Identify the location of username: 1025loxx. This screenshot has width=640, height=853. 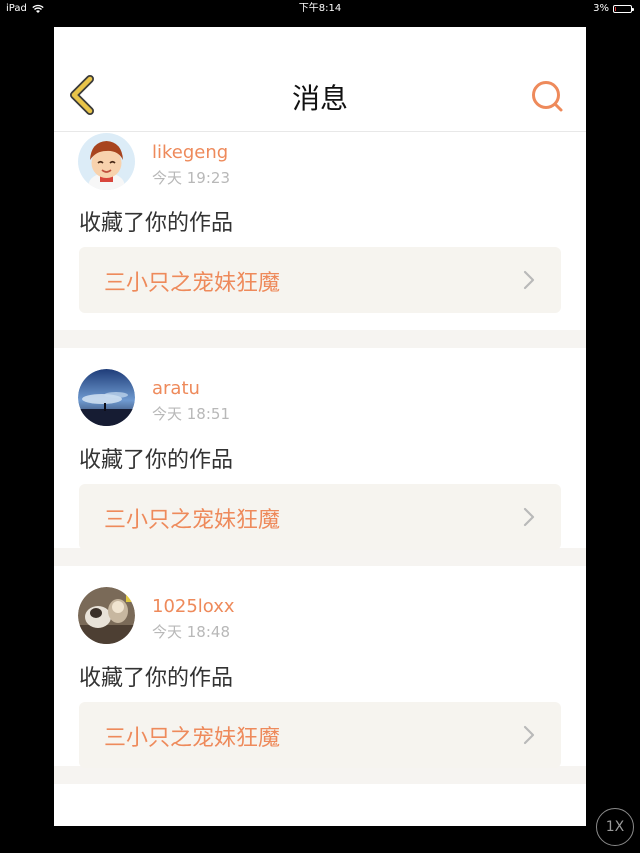
(193, 606).